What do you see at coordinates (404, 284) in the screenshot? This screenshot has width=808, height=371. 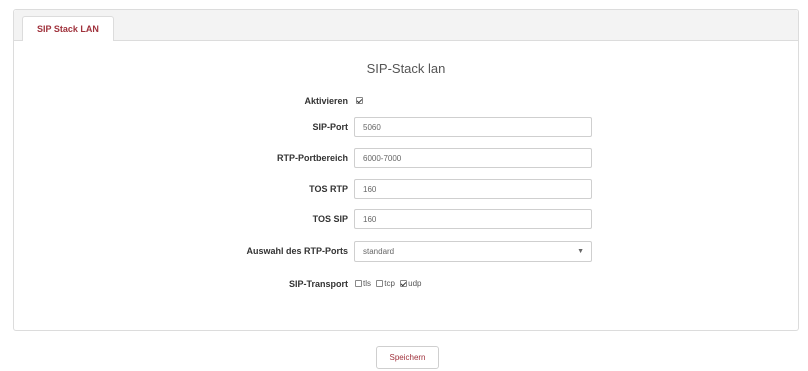 I see `udp-checkbox` at bounding box center [404, 284].